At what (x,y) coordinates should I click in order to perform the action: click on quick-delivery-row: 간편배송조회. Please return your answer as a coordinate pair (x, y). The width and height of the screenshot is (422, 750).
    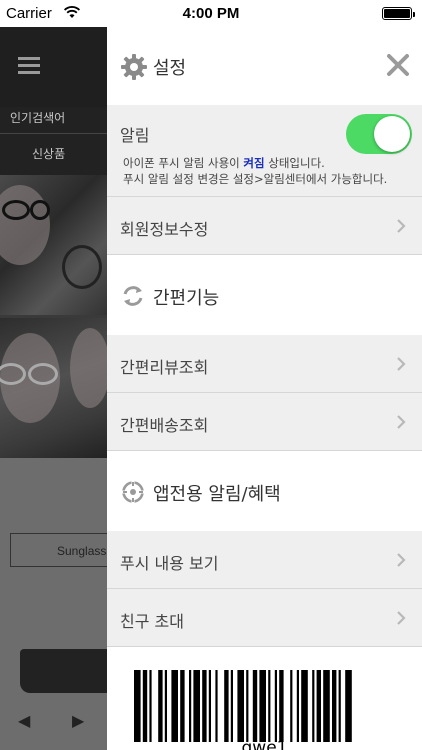
    Looking at the image, I should click on (264, 422).